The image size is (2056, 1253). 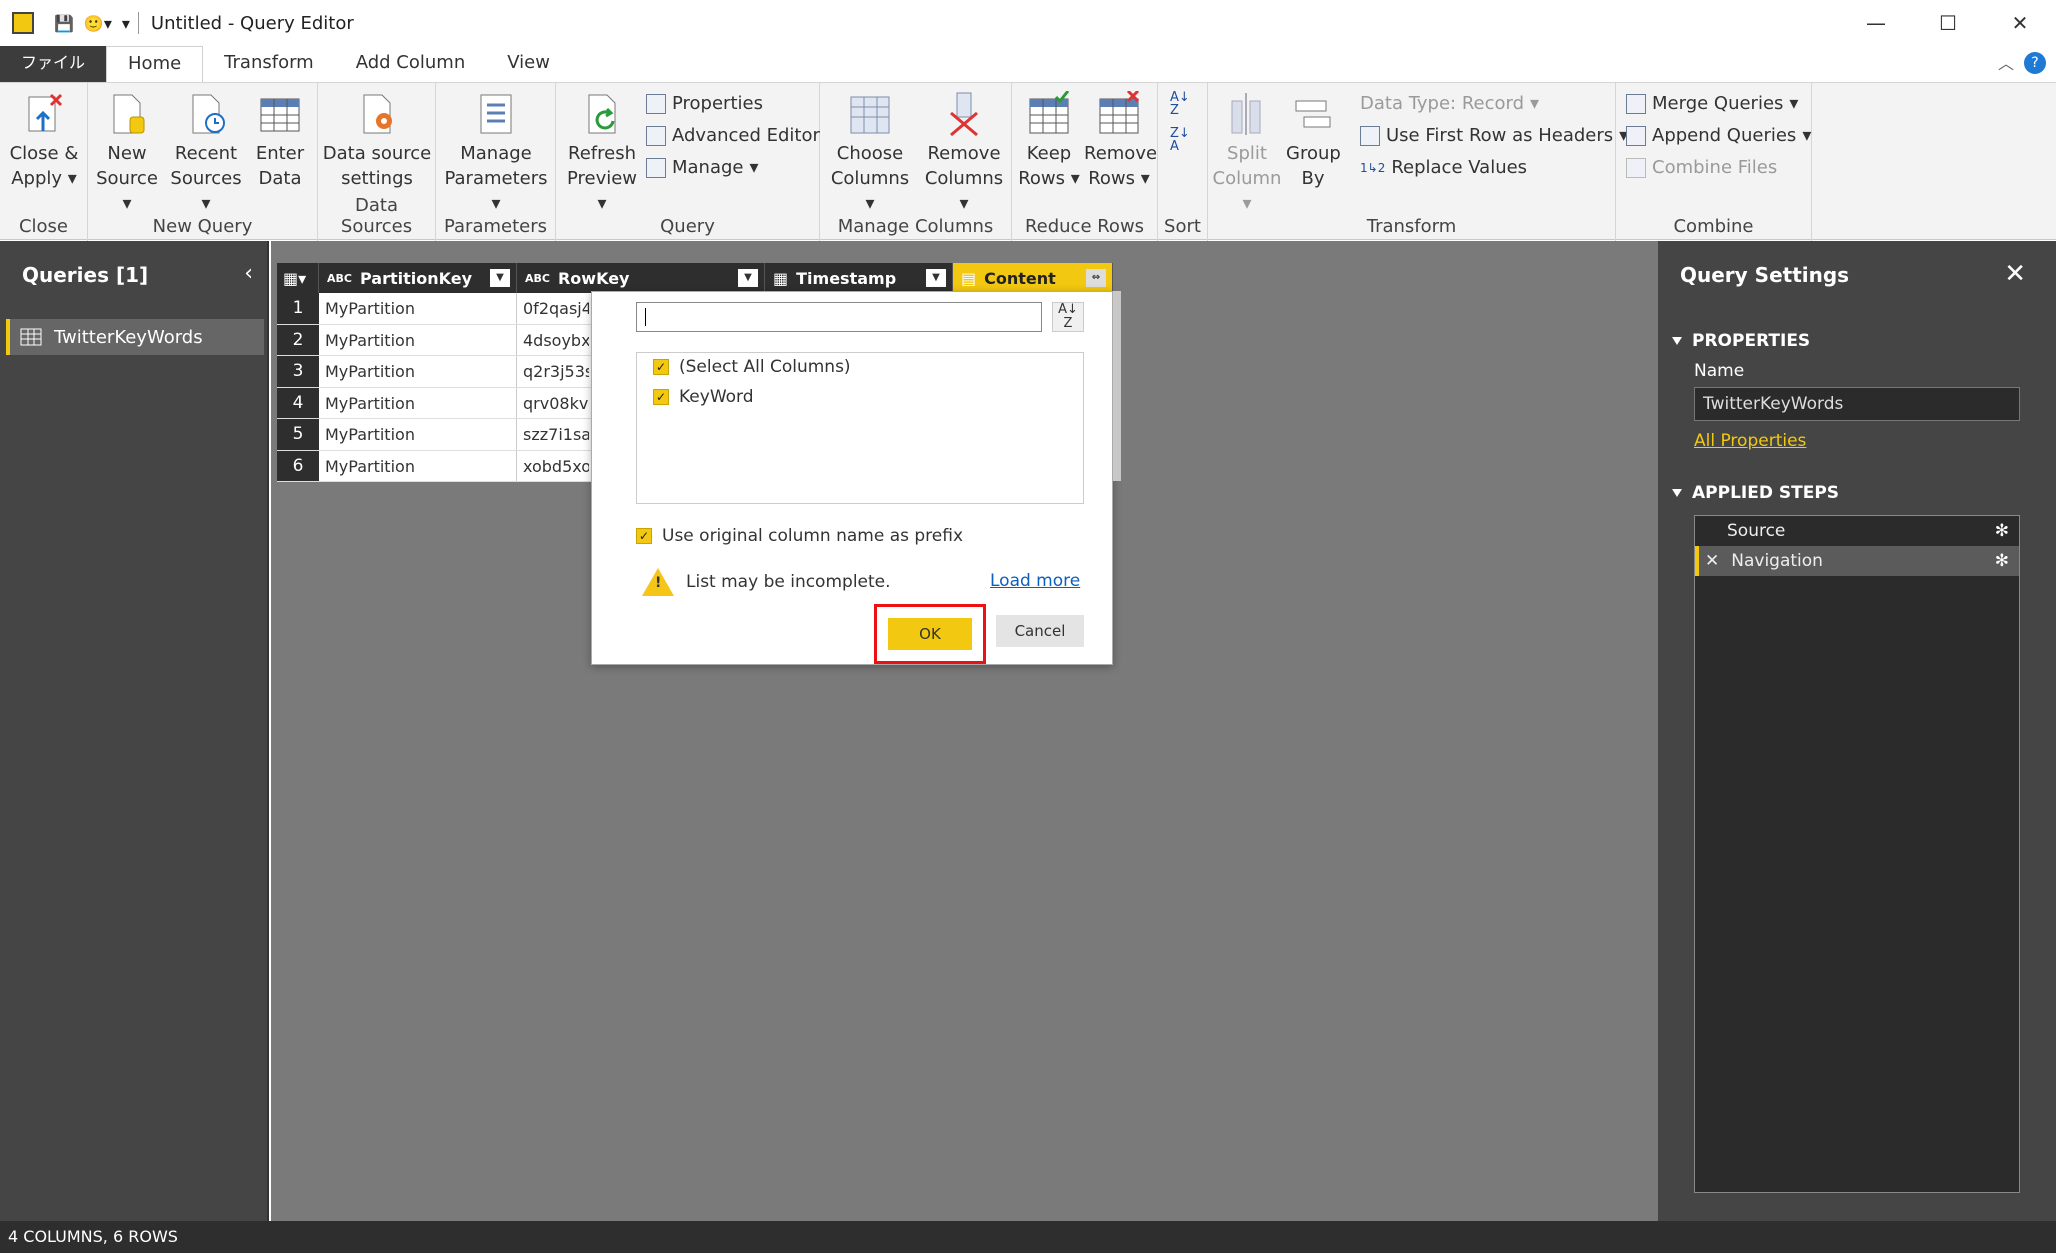 I want to click on table-menu-icon: ▦▾, so click(x=298, y=278).